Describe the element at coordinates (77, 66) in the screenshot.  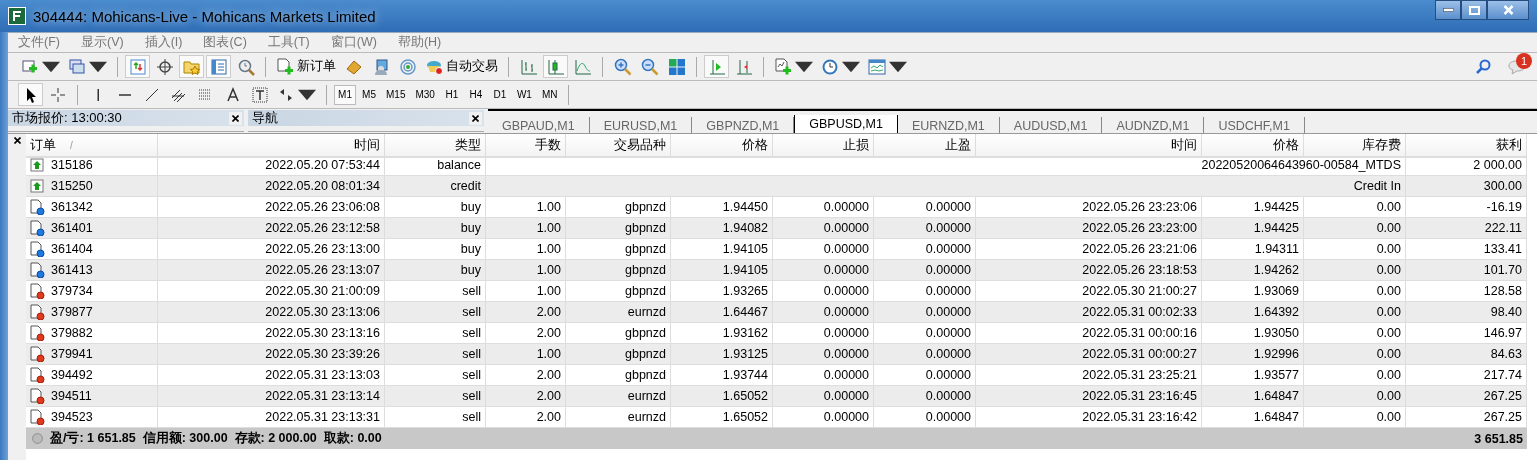
I see `windows-icon` at that location.